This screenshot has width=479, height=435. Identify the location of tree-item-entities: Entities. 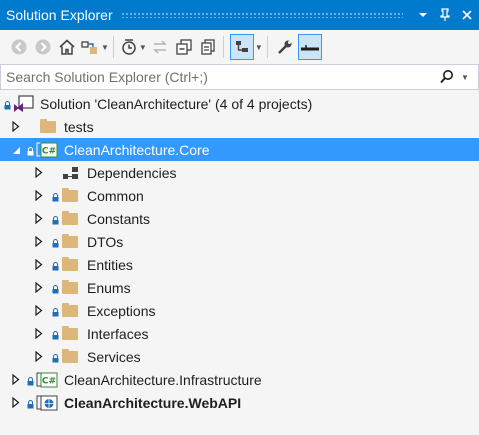
(239, 264).